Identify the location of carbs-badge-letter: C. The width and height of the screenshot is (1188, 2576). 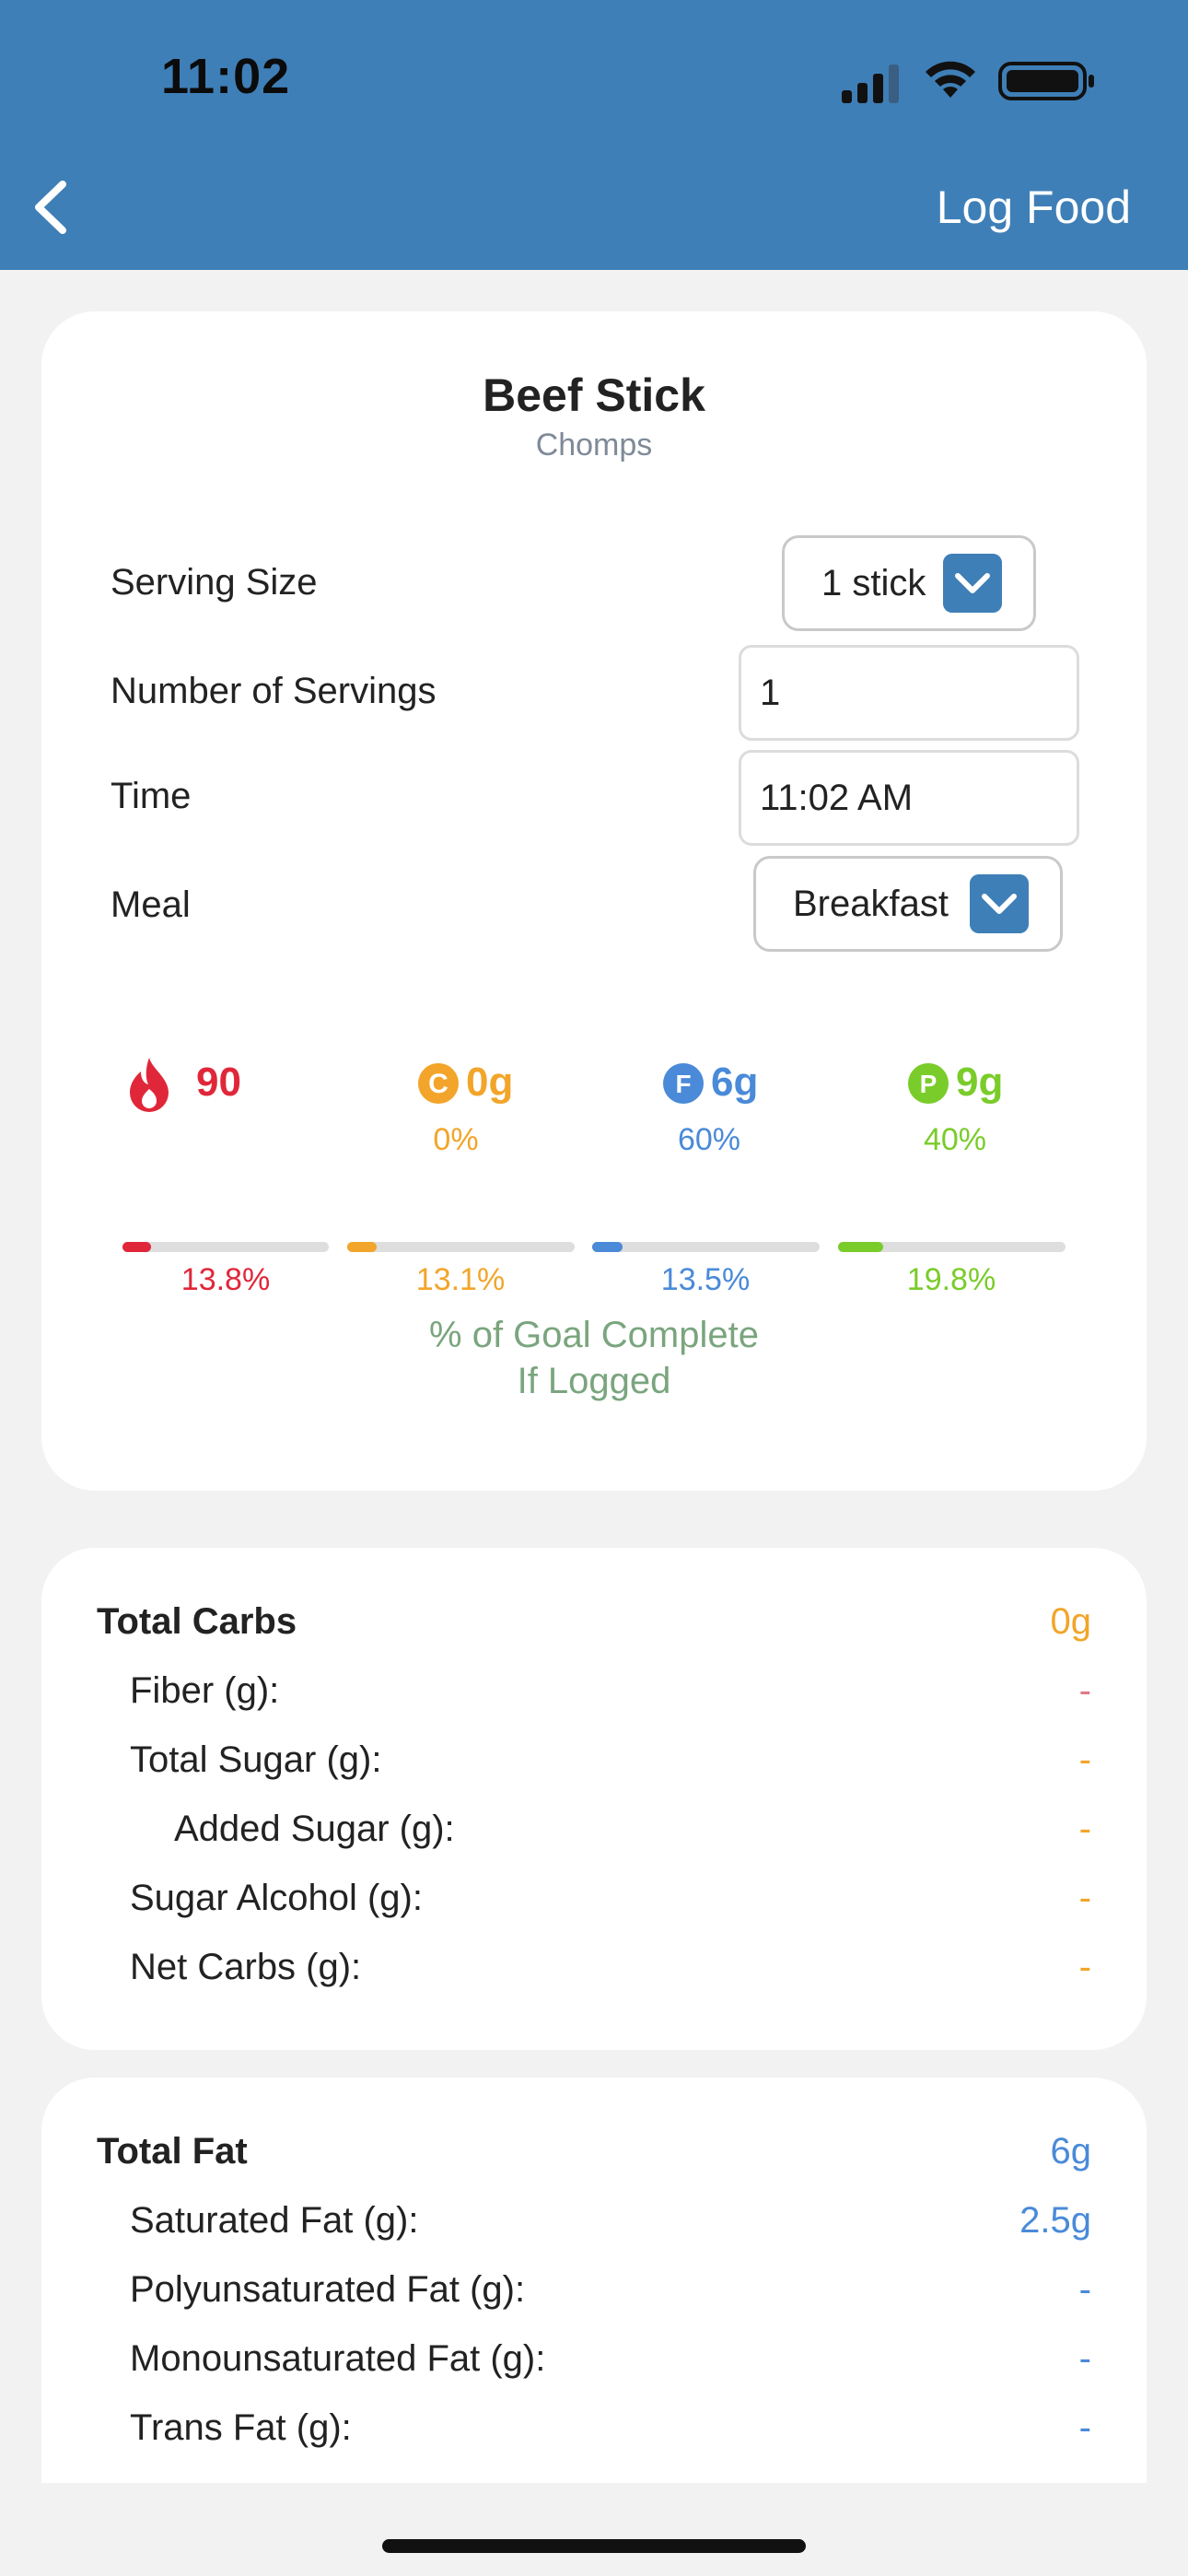
(438, 1084).